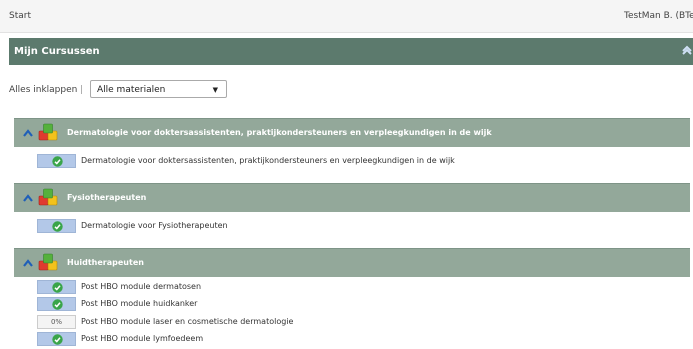 The image size is (693, 349). I want to click on collapse-all-link: Alles inklappen, so click(43, 90).